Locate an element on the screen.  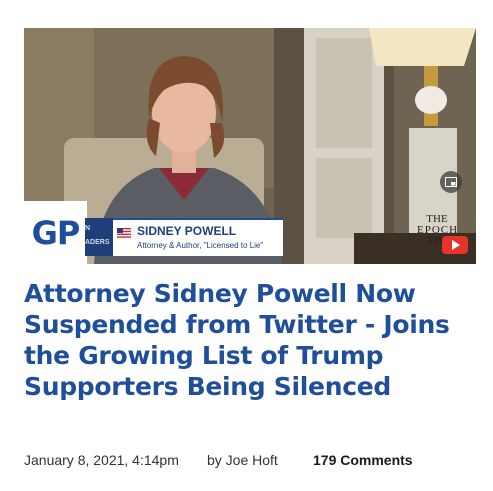
lower-third-subtitle: Attorney & Author, "Licensed to Lie" is located at coordinates (200, 245).